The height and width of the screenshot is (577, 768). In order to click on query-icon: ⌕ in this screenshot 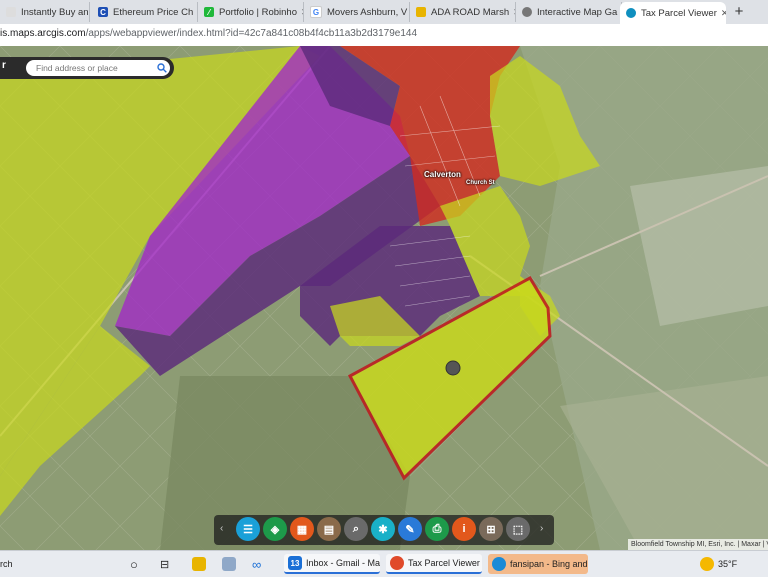, I will do `click(356, 529)`.